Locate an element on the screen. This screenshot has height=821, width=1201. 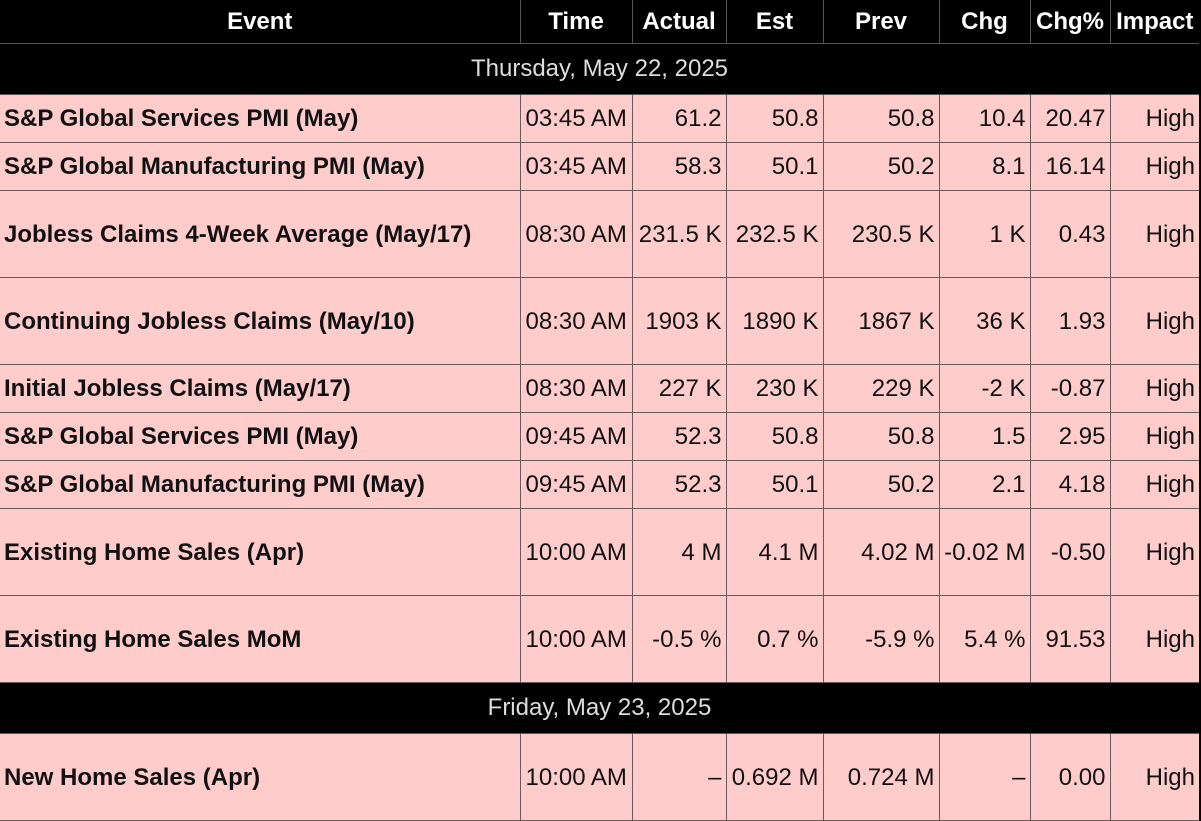
previous-value: 1867 K is located at coordinates (881, 321).